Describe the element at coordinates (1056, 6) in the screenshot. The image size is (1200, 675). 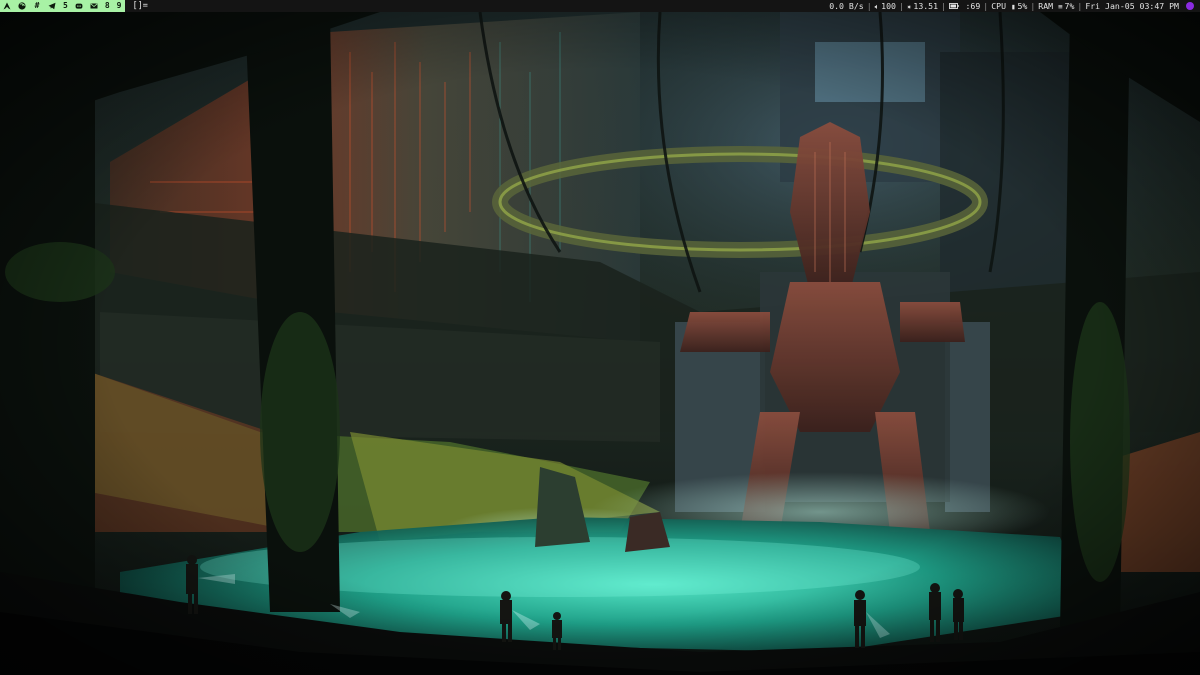
I see `ram-module: RAM ≡ 7%` at that location.